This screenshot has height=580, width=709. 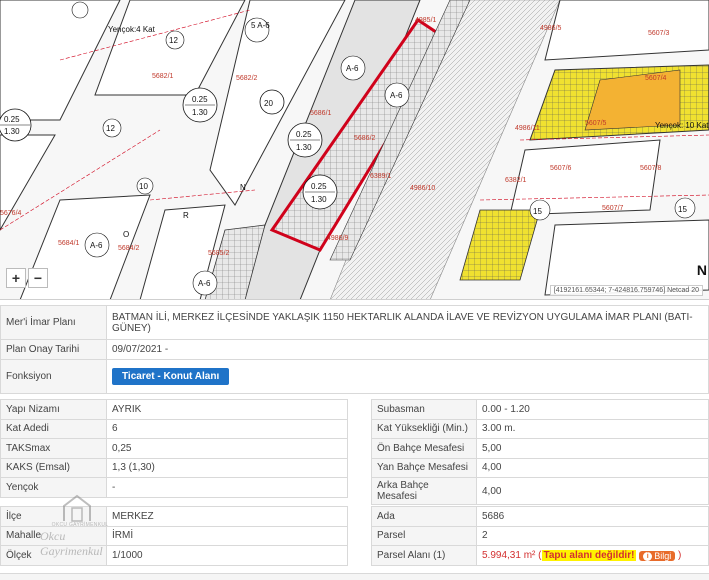 I want to click on svg-text: 4985/1, so click(x=426, y=20).